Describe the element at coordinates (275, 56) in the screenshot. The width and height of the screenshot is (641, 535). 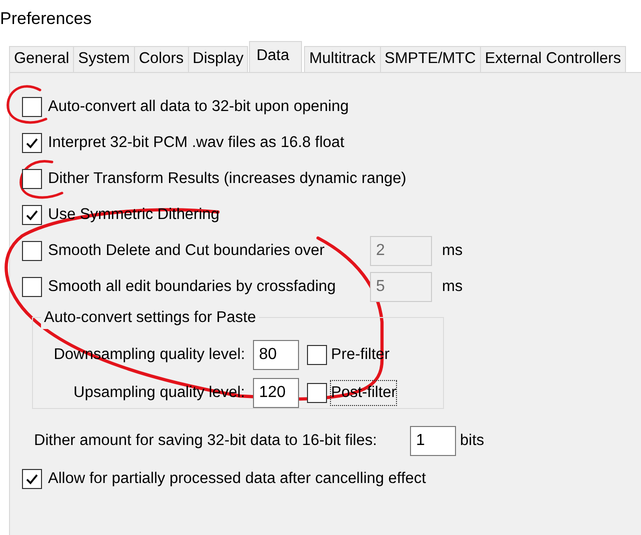
I see `tab: Data` at that location.